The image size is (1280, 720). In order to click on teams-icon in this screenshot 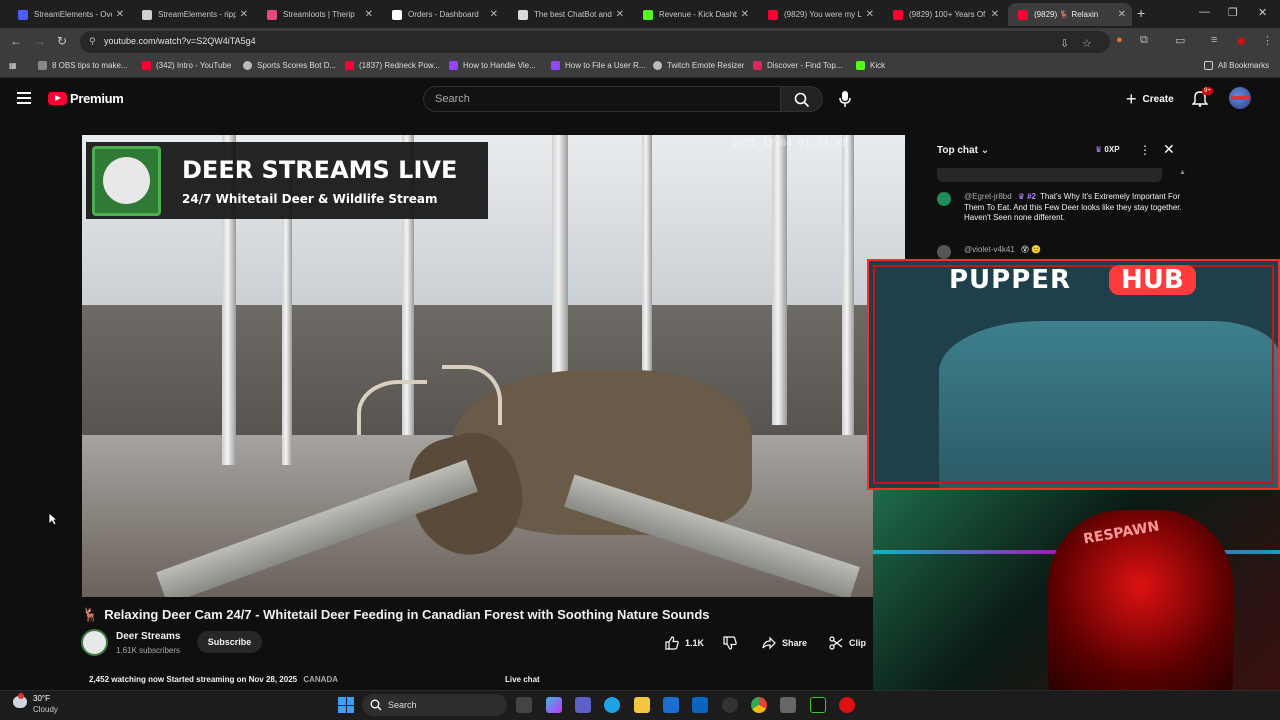, I will do `click(583, 705)`.